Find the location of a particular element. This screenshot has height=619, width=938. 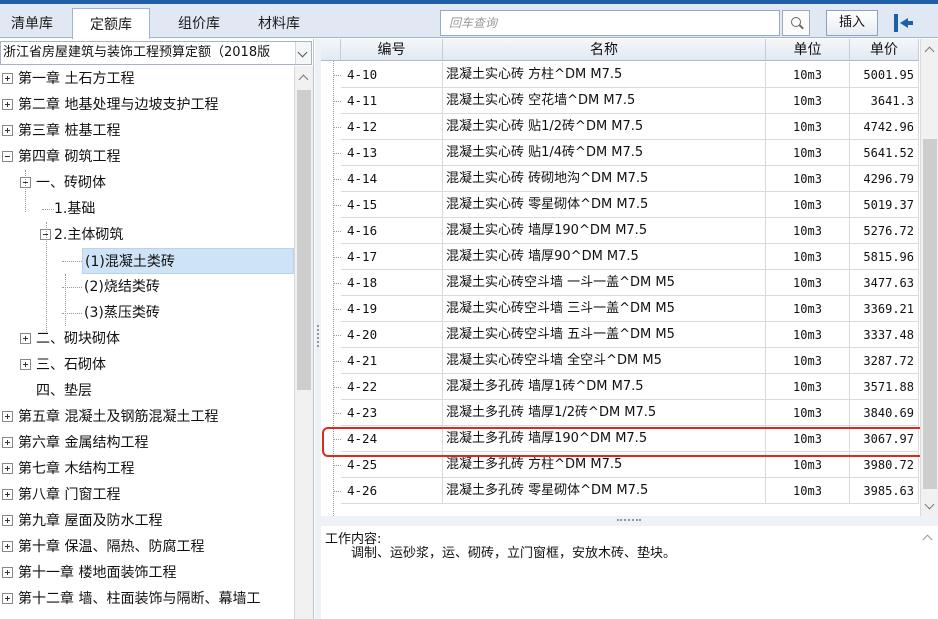

tree-item: 二、砌块砌体 is located at coordinates (78, 339).